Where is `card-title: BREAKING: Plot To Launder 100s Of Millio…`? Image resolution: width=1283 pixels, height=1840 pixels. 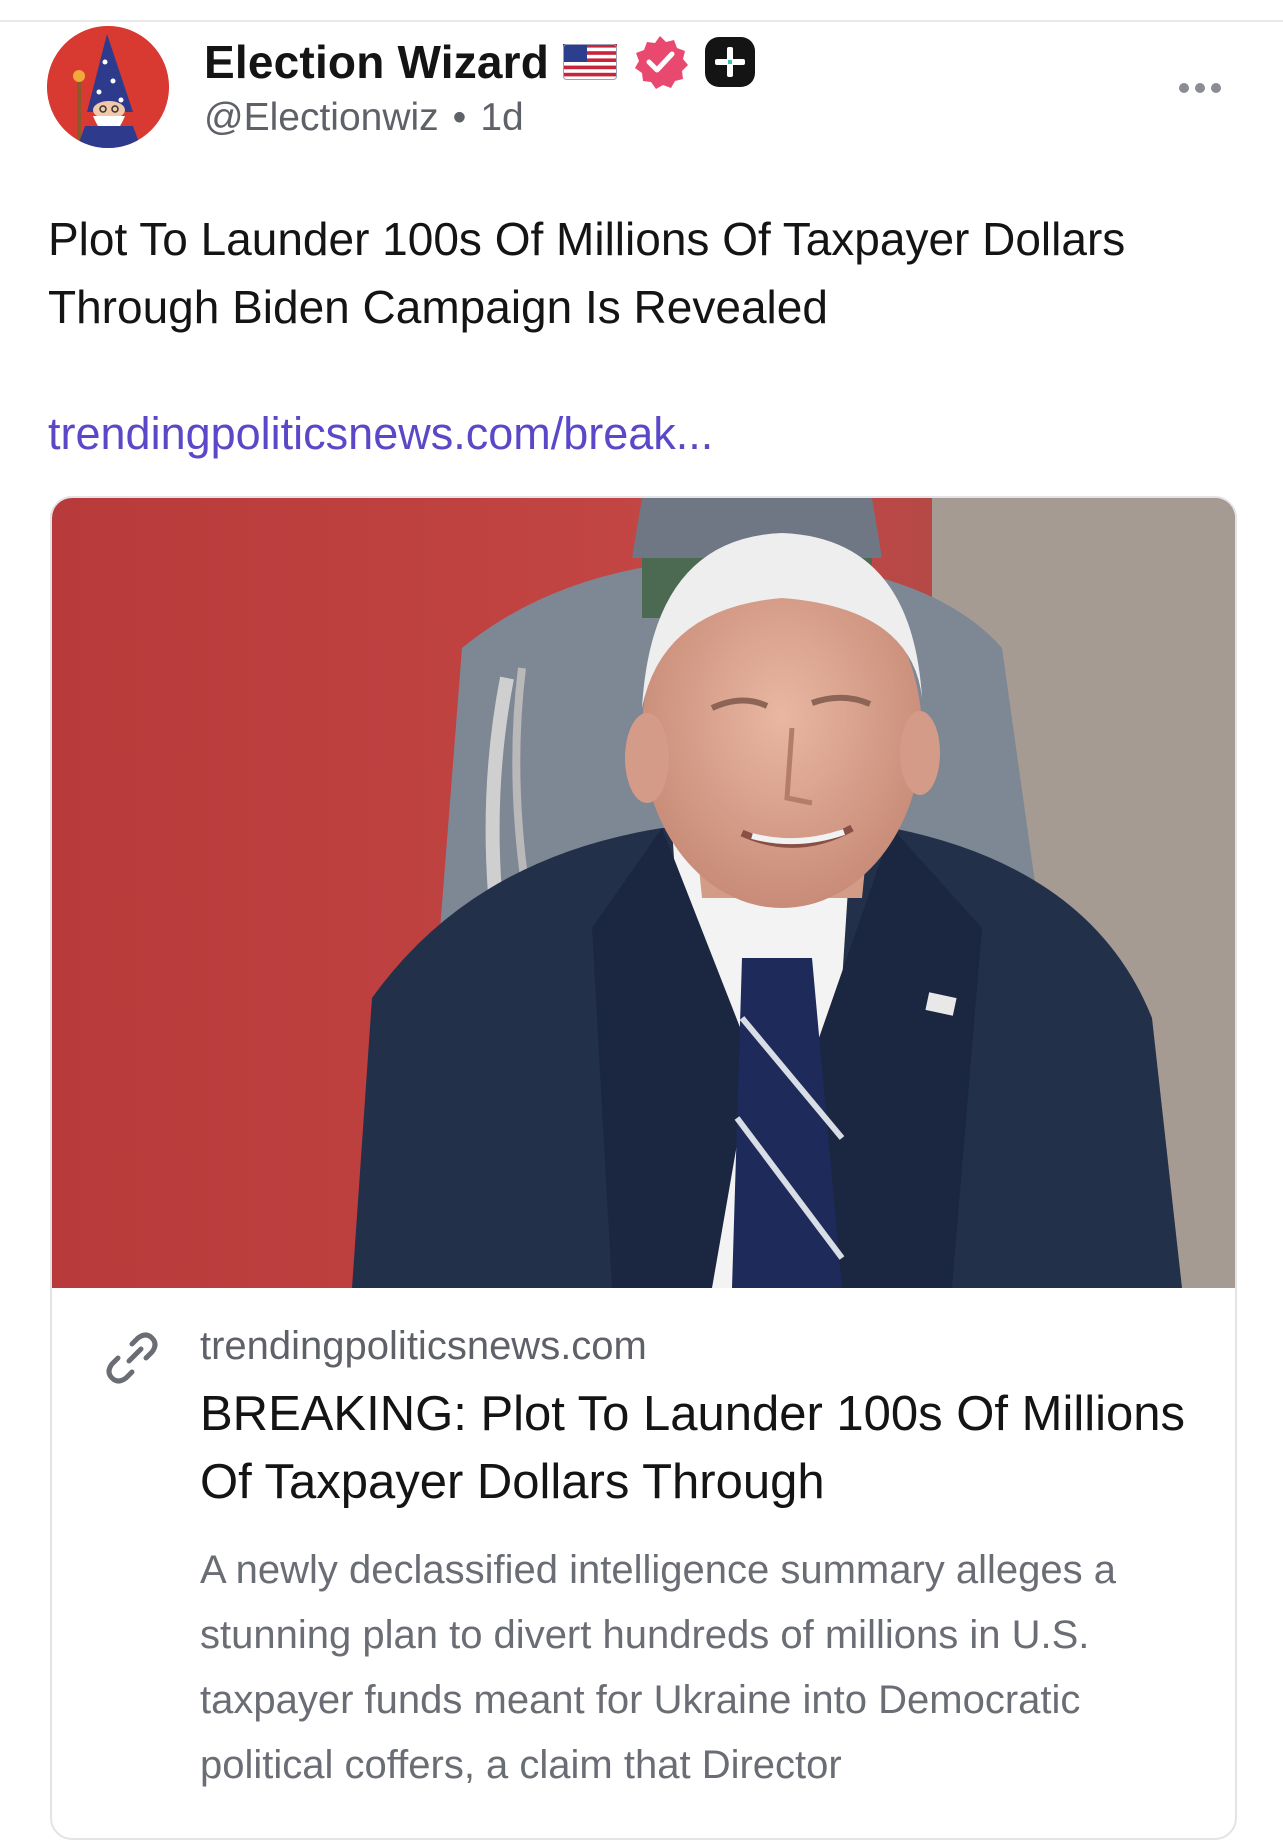
card-title: BREAKING: Plot To Launder 100s Of Millio… is located at coordinates (700, 1448).